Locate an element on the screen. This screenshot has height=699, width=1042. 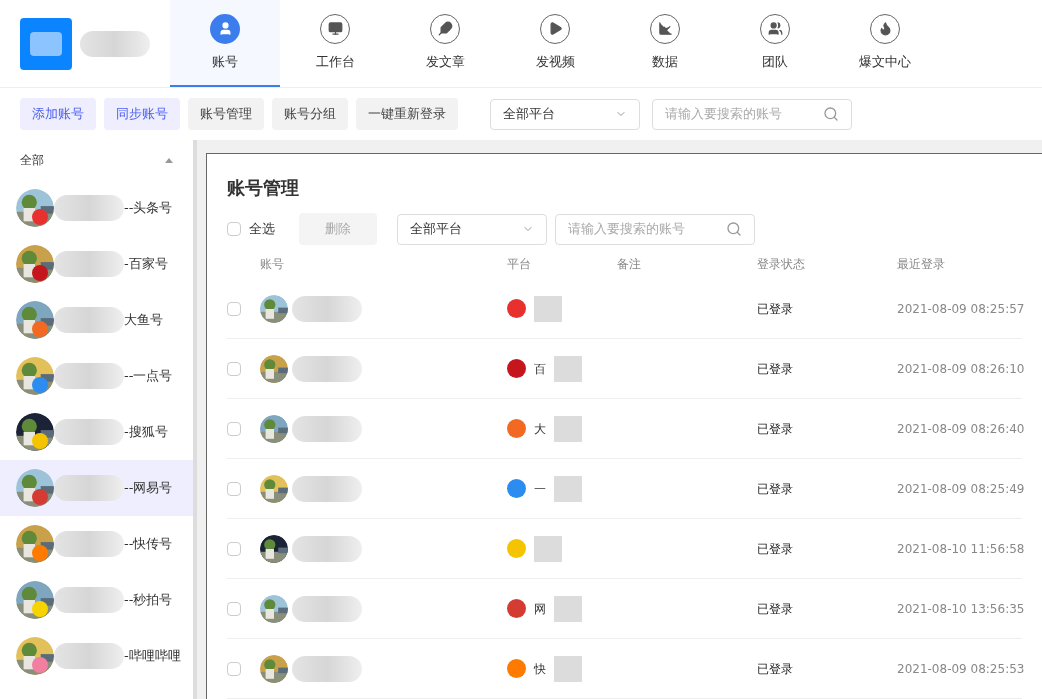
toolbar-button: 添加账号 is located at coordinates (58, 114).